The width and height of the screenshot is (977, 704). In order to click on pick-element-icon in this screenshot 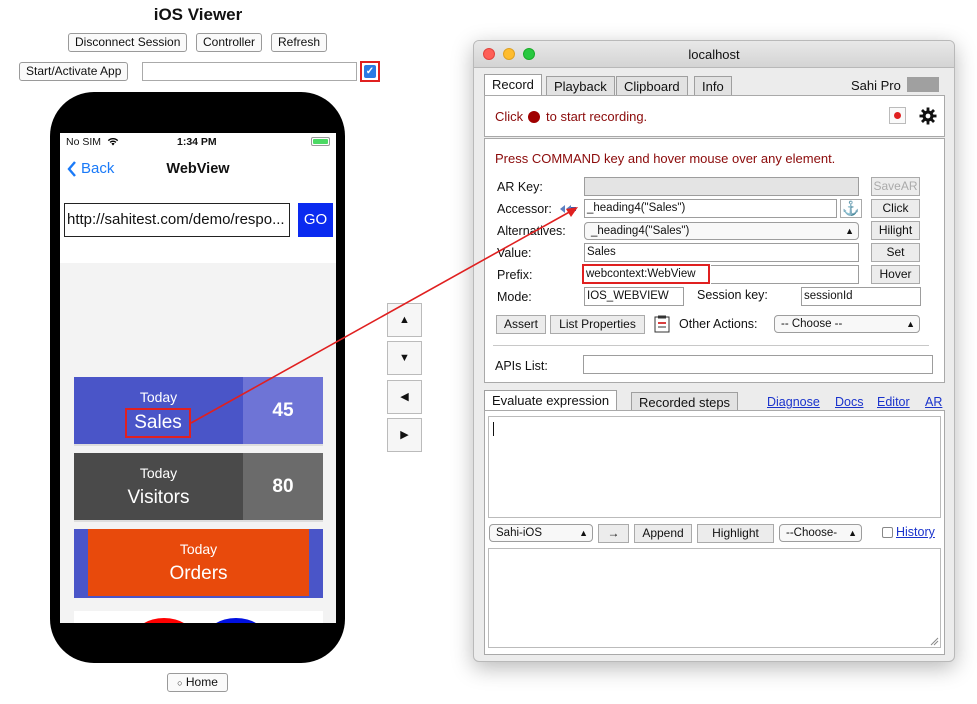, I will do `click(568, 209)`.